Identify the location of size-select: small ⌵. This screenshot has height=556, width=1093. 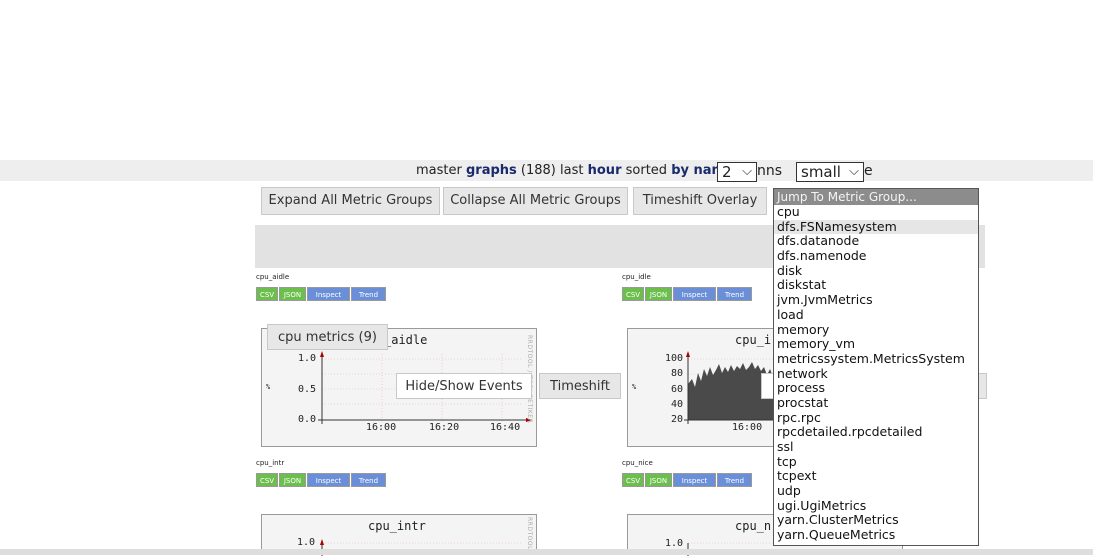
(830, 172).